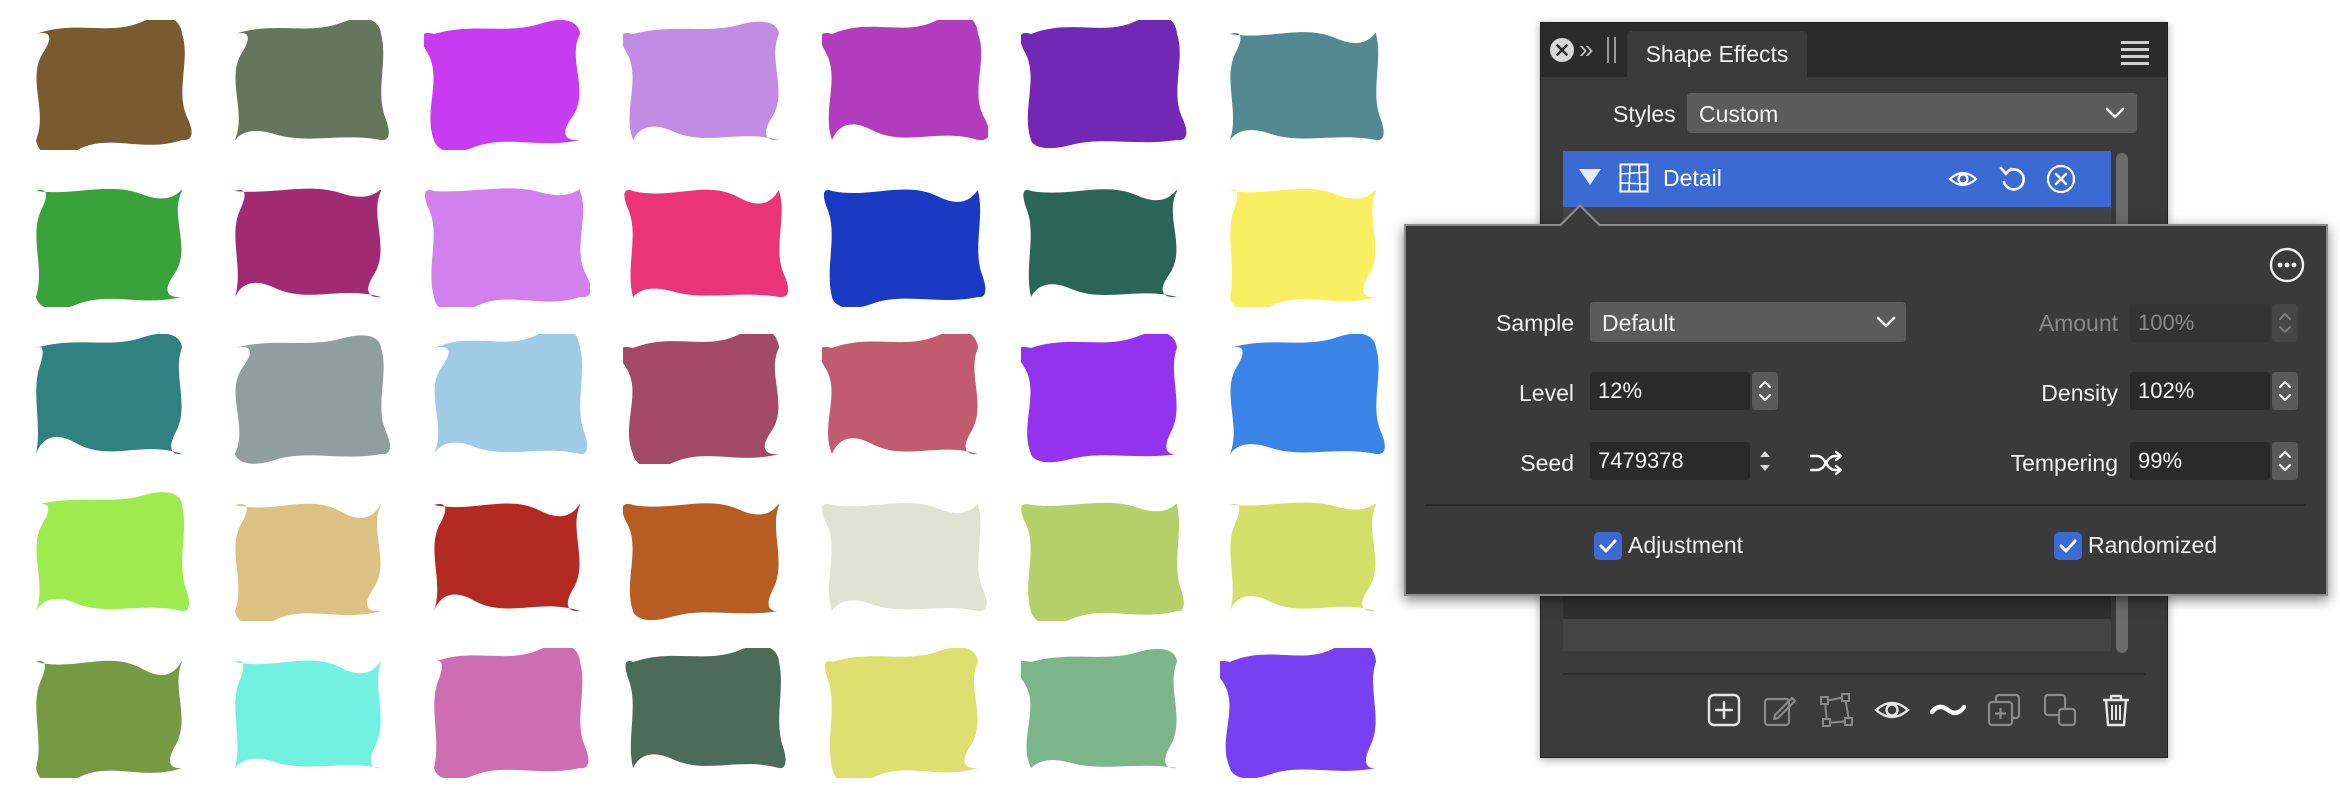  What do you see at coordinates (1580, 217) in the screenshot?
I see `popover-arrow-fill` at bounding box center [1580, 217].